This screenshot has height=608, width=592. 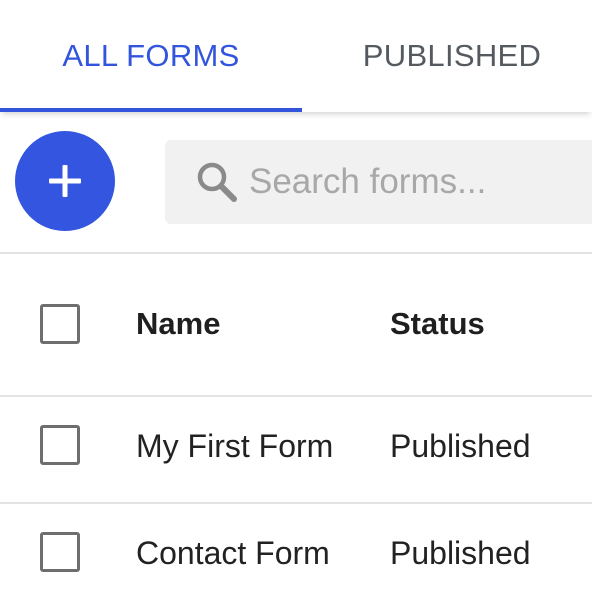 I want to click on search-input, so click(x=414, y=182).